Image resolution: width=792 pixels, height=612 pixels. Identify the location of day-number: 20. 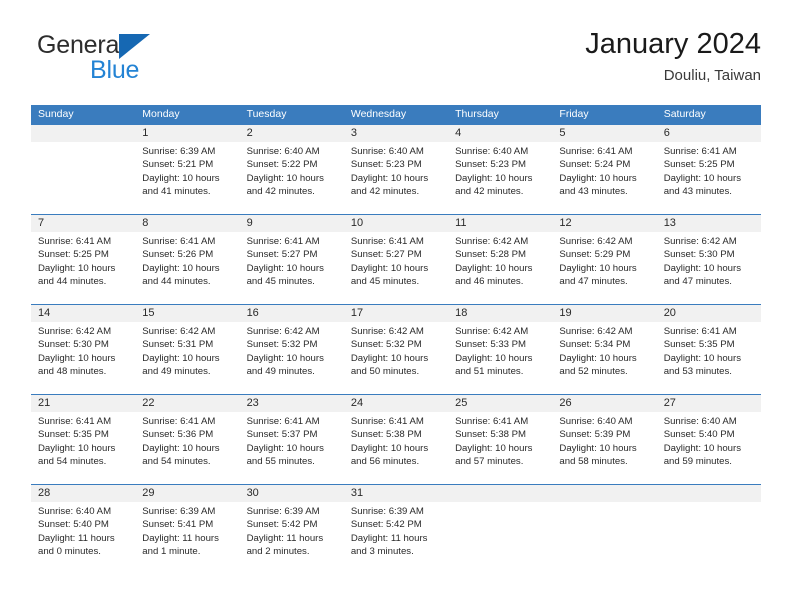
(709, 313).